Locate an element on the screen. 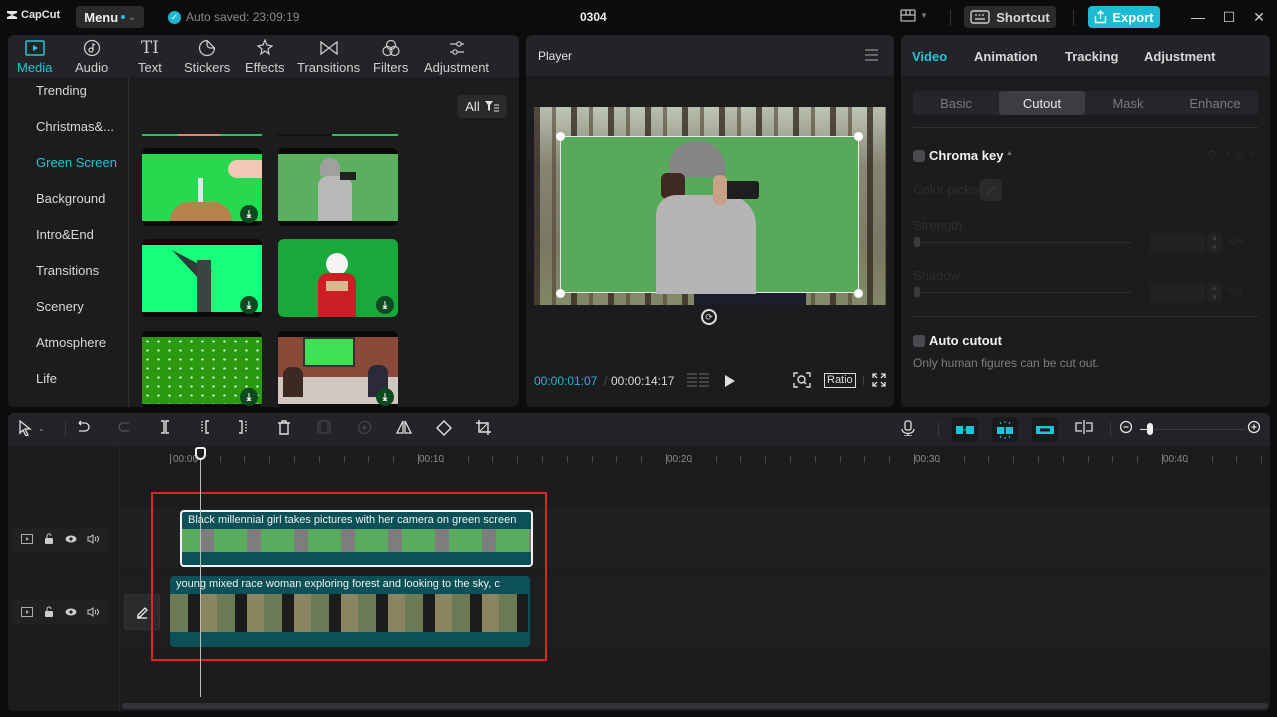 The width and height of the screenshot is (1277, 717). auto-snap-button is located at coordinates (1005, 429).